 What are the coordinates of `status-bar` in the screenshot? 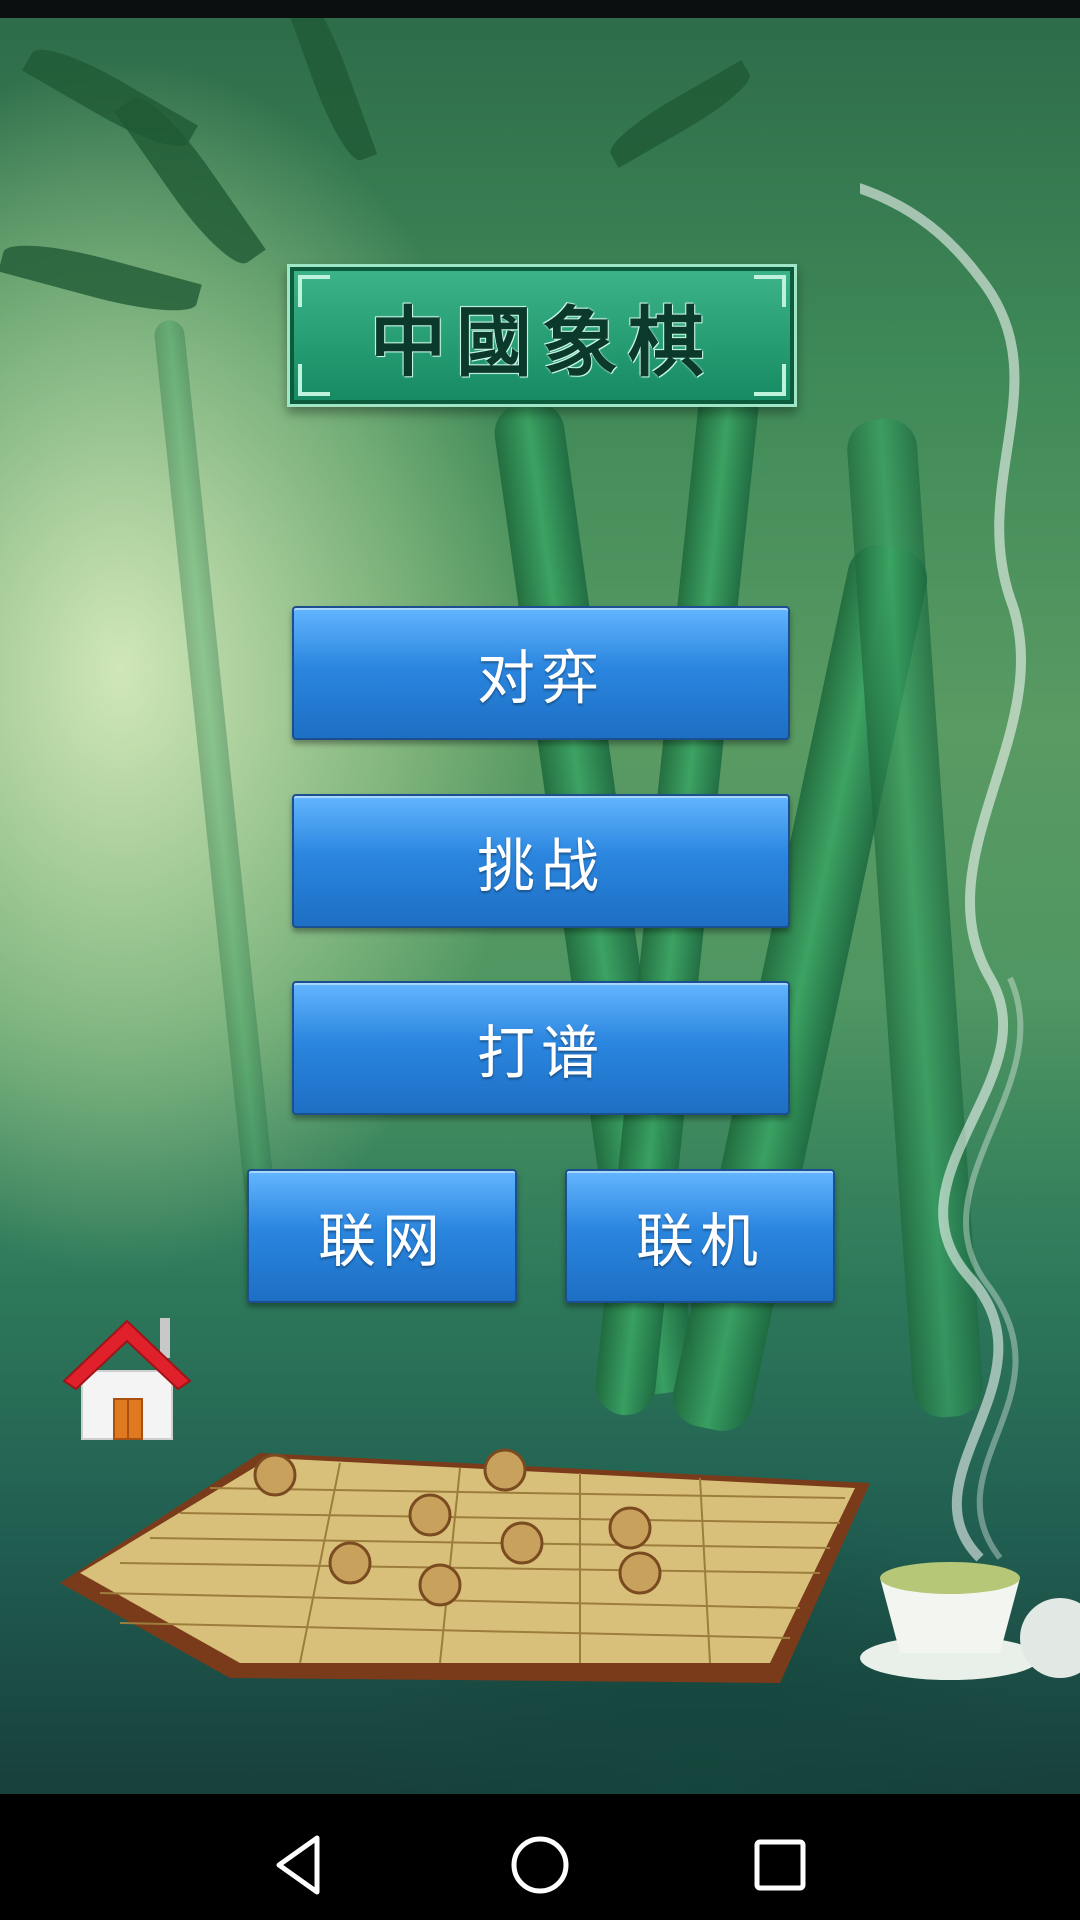 It's located at (540, 9).